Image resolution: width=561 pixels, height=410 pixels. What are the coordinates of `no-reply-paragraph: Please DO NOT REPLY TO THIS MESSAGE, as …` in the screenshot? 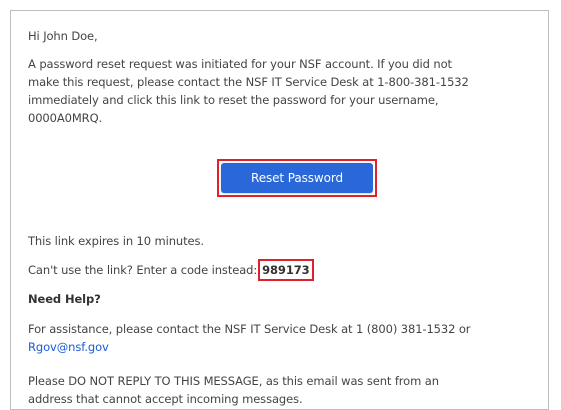 It's located at (233, 390).